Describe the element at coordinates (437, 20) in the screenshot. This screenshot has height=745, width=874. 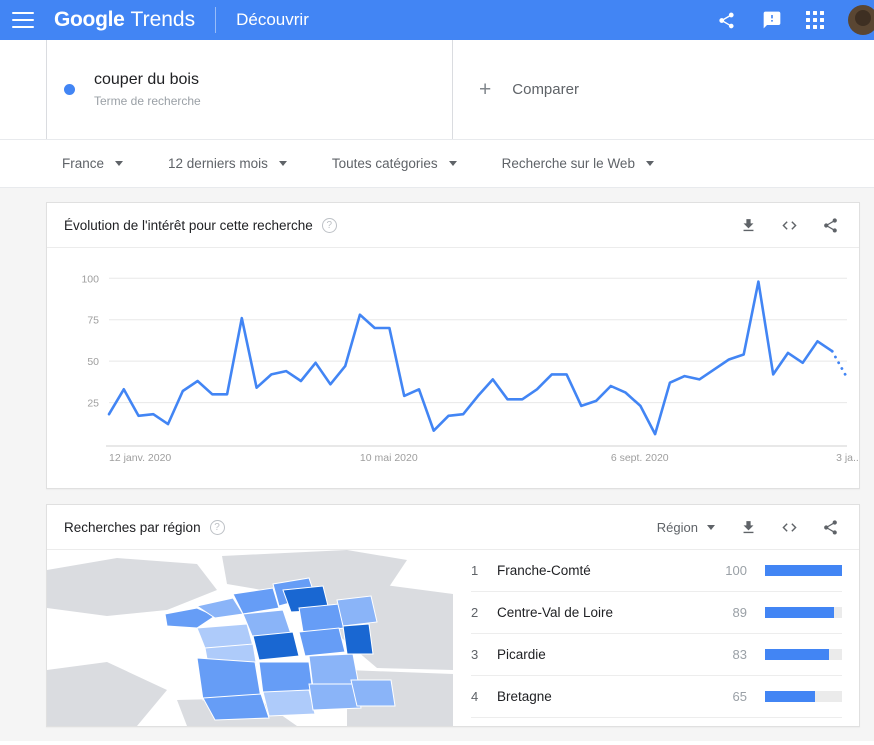
I see `app-bar: Google Trends Découvrir` at that location.